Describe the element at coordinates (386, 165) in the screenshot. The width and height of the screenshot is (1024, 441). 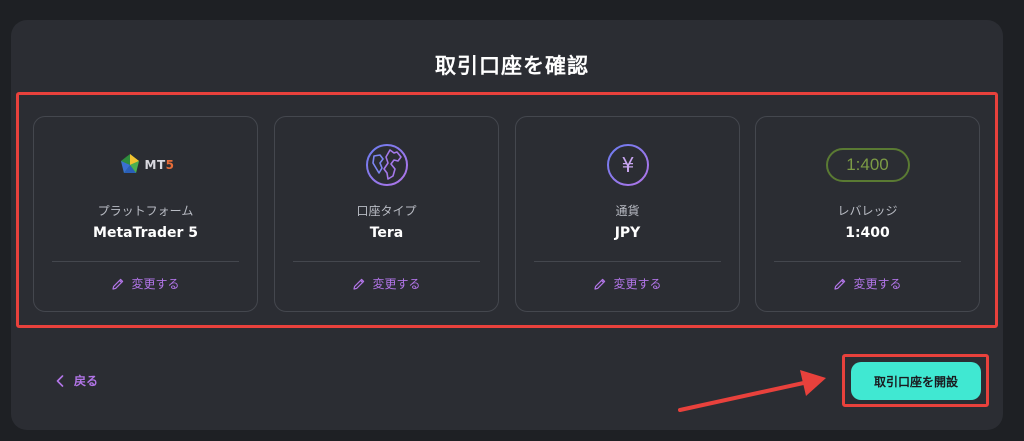
I see `globe-icon` at that location.